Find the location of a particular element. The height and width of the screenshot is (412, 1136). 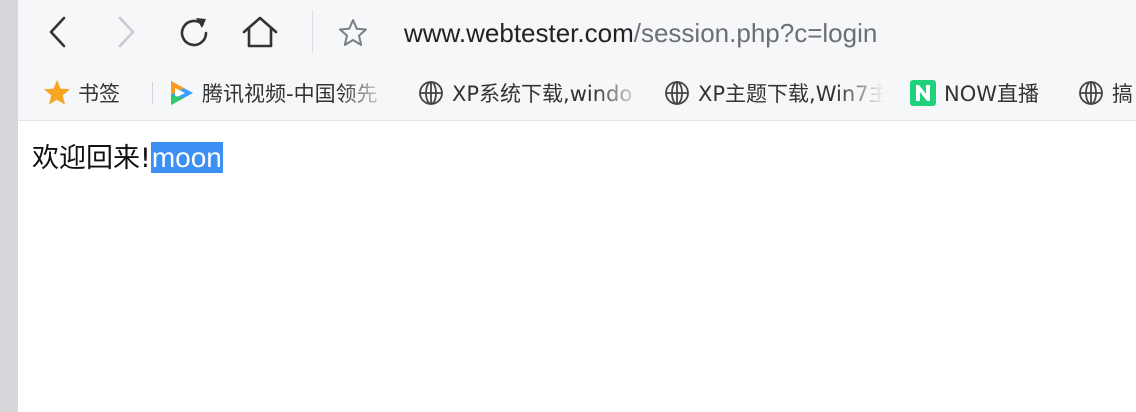

star-filled-icon is located at coordinates (57, 93).